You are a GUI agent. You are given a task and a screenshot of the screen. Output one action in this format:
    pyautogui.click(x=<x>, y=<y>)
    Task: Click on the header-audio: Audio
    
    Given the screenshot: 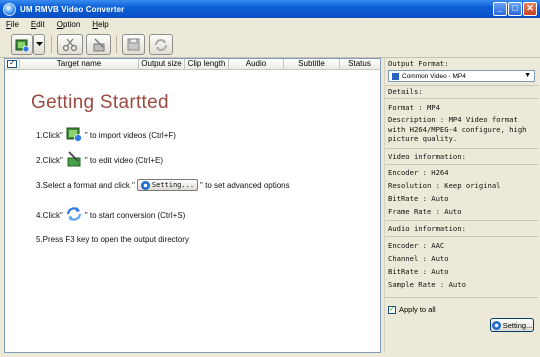 What is the action you would take?
    pyautogui.click(x=256, y=64)
    